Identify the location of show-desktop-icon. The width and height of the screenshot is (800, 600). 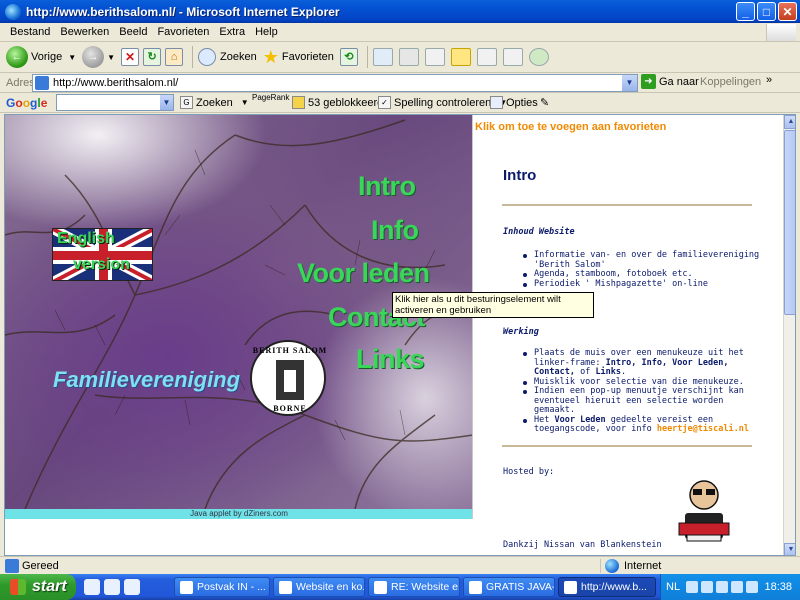
(92, 587).